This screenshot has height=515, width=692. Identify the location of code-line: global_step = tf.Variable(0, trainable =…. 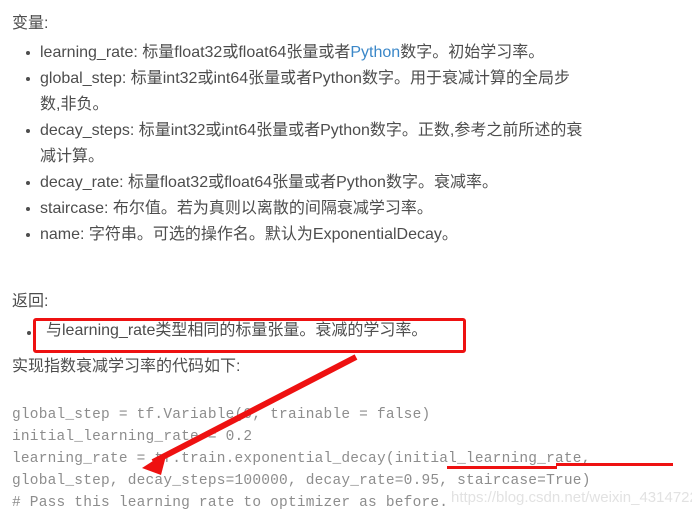
(221, 415).